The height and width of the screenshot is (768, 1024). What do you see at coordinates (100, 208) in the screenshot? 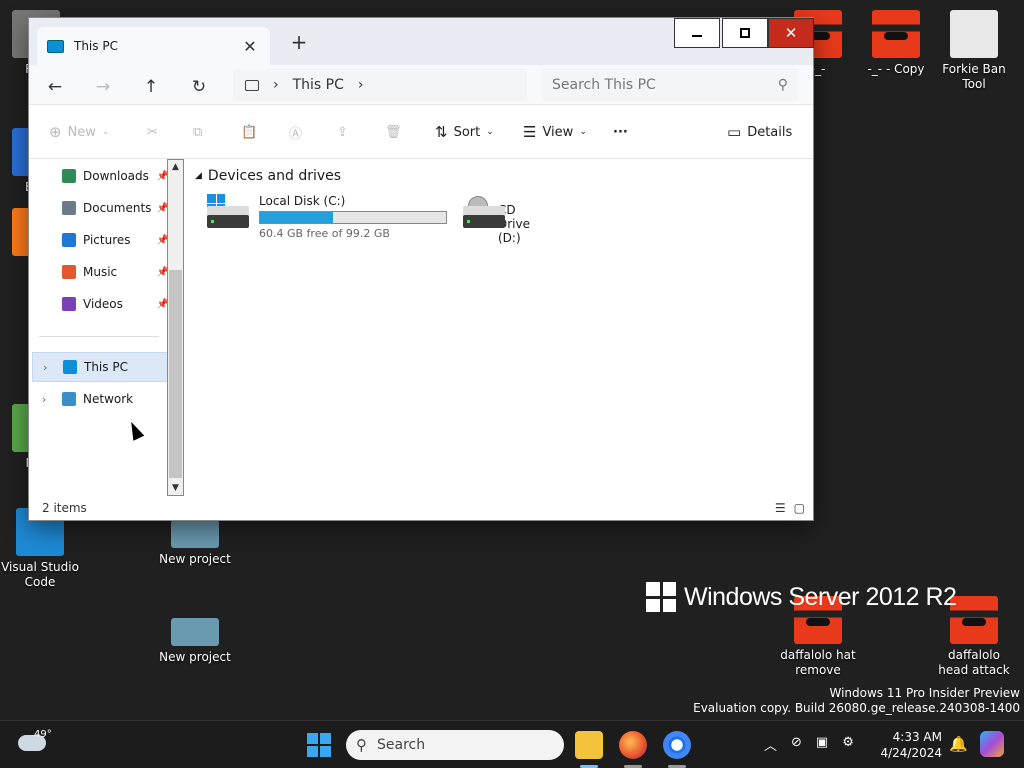
I see `sidebar-item-documents: Documents 📌` at bounding box center [100, 208].